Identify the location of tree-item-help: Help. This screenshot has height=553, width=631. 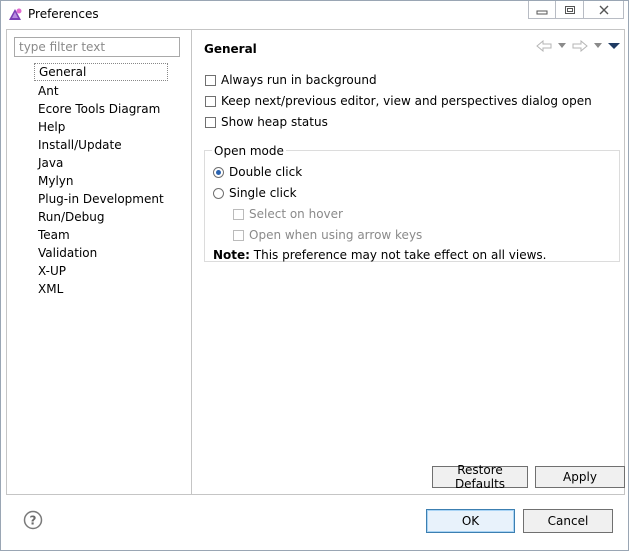
(101, 127).